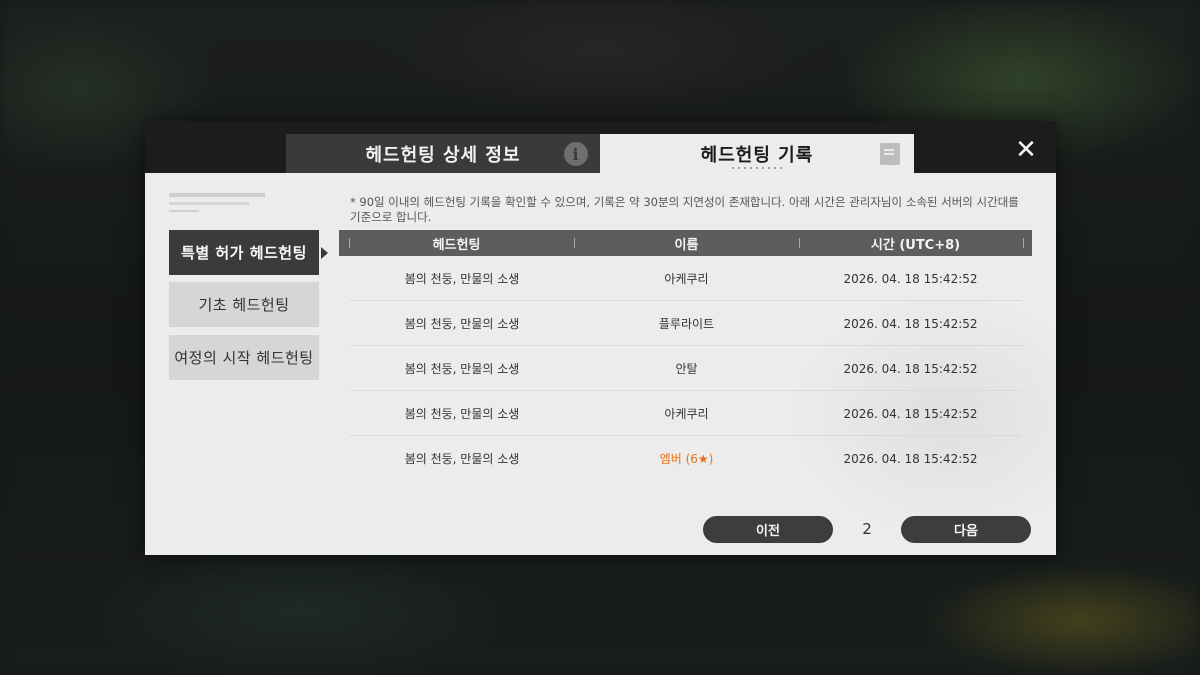  I want to click on nav-label: 특별 허가 헤드헌팅, so click(244, 253).